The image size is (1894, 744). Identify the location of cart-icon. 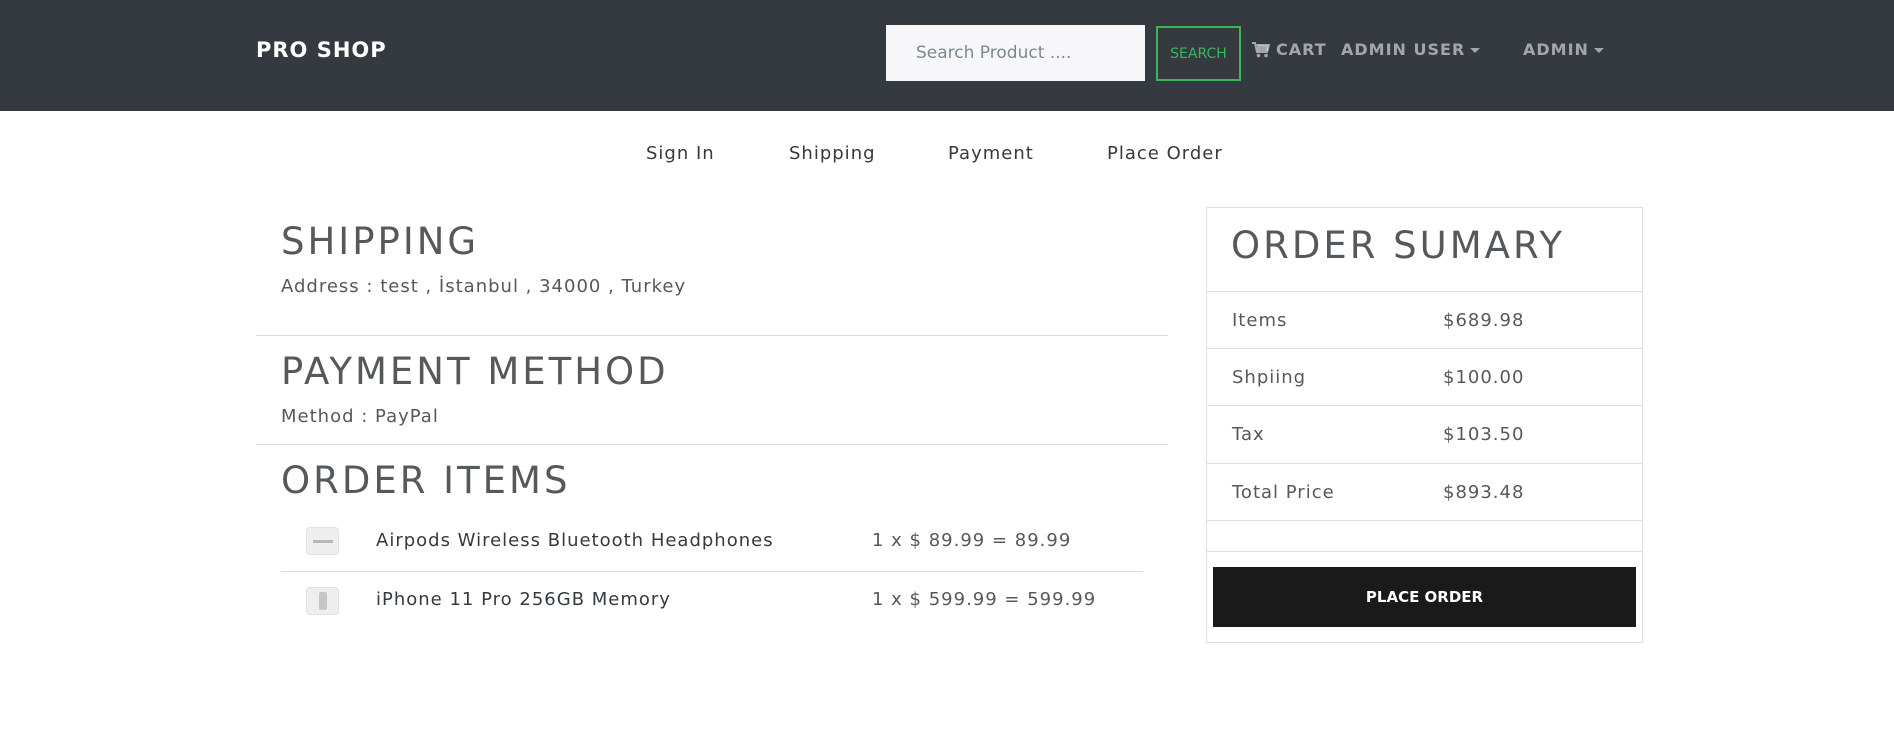
(1261, 49).